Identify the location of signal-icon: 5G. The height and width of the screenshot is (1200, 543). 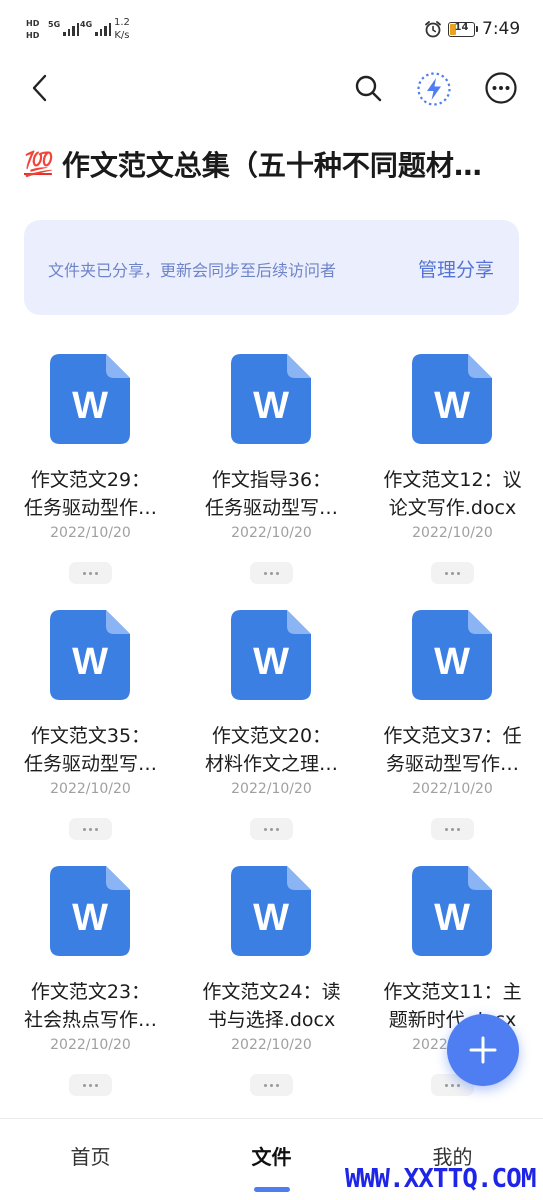
(64, 28).